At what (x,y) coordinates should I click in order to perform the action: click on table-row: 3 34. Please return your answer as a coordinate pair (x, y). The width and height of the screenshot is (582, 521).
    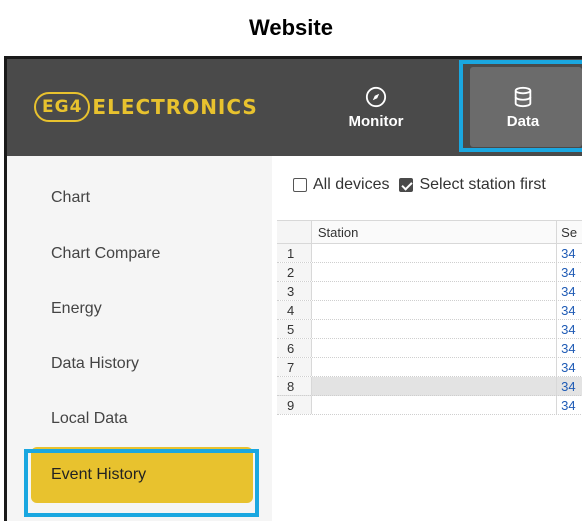
    Looking at the image, I should click on (429, 291).